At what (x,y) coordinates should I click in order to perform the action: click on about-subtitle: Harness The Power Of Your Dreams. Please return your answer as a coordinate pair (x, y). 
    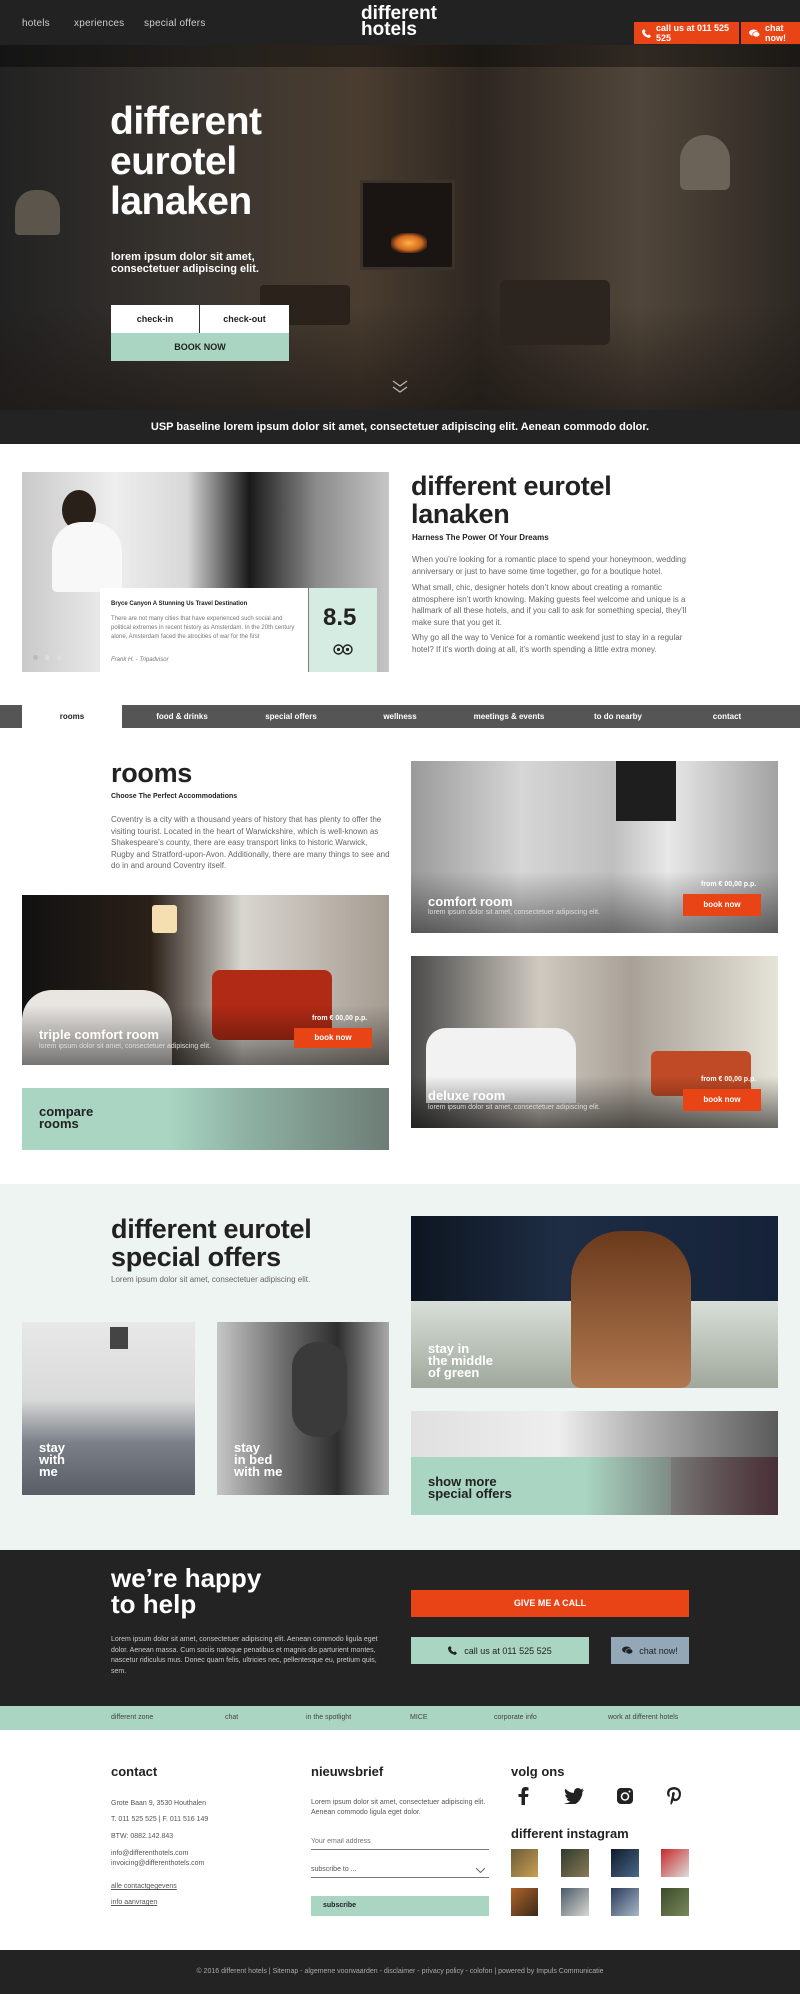
    Looking at the image, I should click on (480, 537).